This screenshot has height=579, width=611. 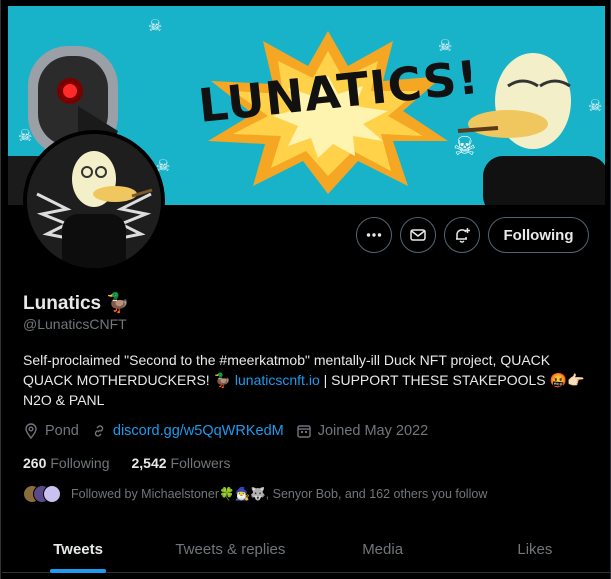 I want to click on tab-media: Media, so click(x=383, y=549).